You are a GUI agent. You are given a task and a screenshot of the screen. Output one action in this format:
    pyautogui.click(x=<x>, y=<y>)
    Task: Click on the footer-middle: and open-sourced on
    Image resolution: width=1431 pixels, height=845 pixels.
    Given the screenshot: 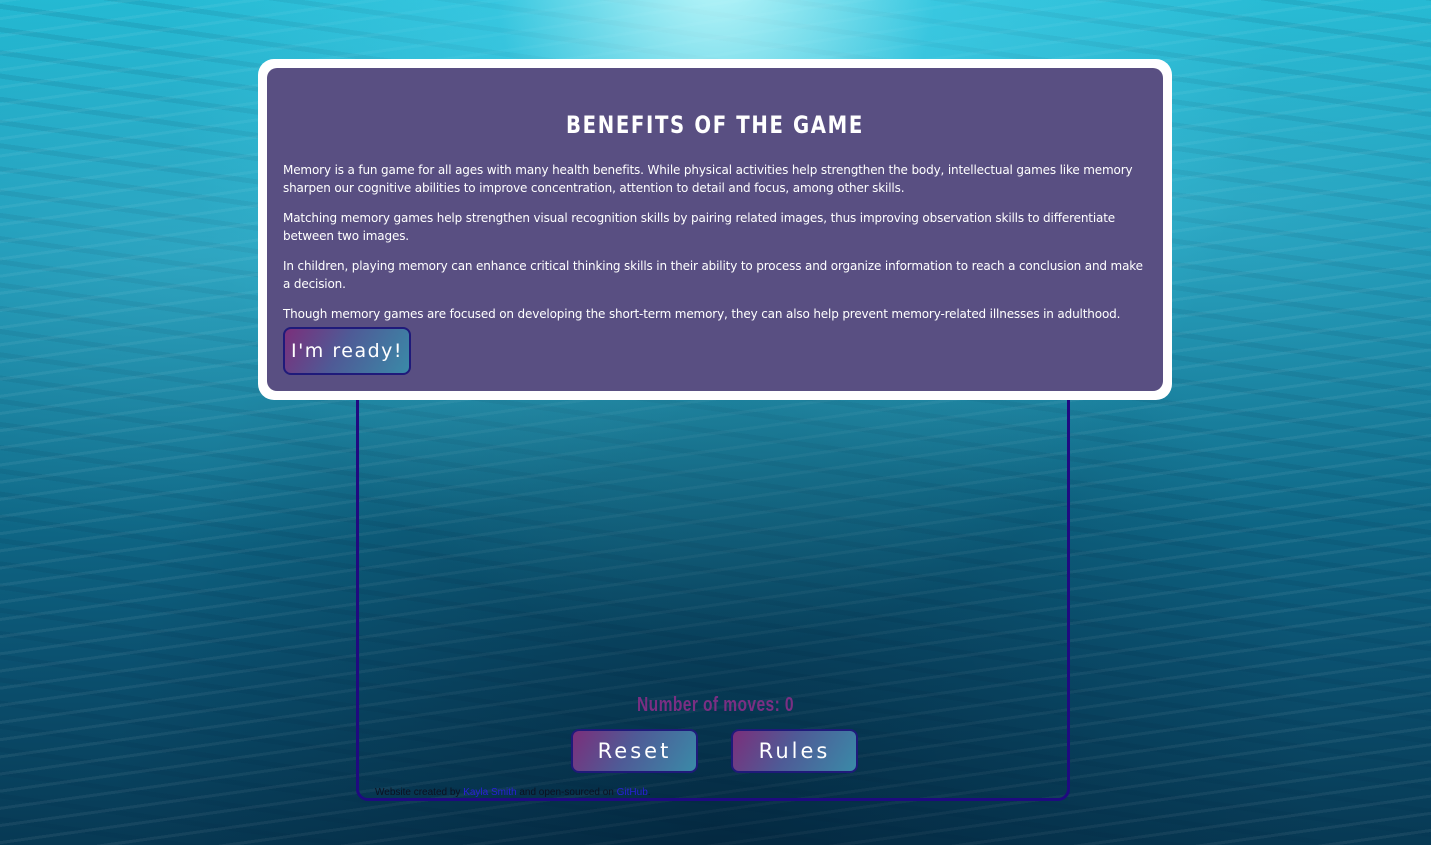 What is the action you would take?
    pyautogui.click(x=566, y=792)
    